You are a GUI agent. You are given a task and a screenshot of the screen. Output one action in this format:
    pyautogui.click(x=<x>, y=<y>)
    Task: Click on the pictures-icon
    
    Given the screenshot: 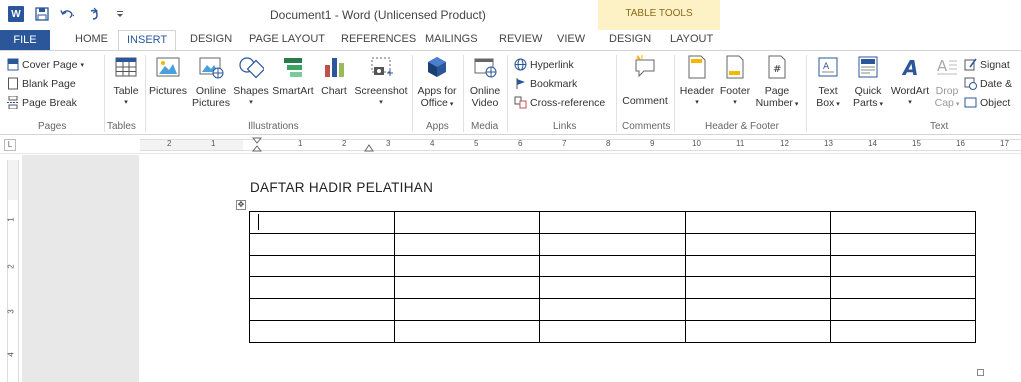 What is the action you would take?
    pyautogui.click(x=168, y=68)
    